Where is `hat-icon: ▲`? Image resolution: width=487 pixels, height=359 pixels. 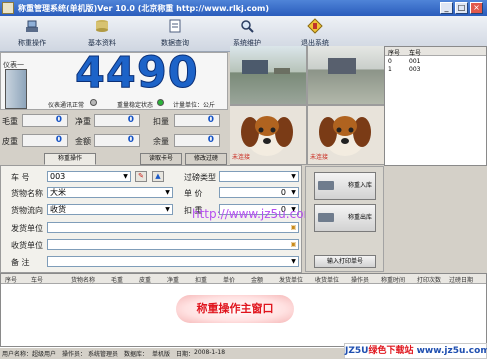 hat-icon: ▲ is located at coordinates (158, 176).